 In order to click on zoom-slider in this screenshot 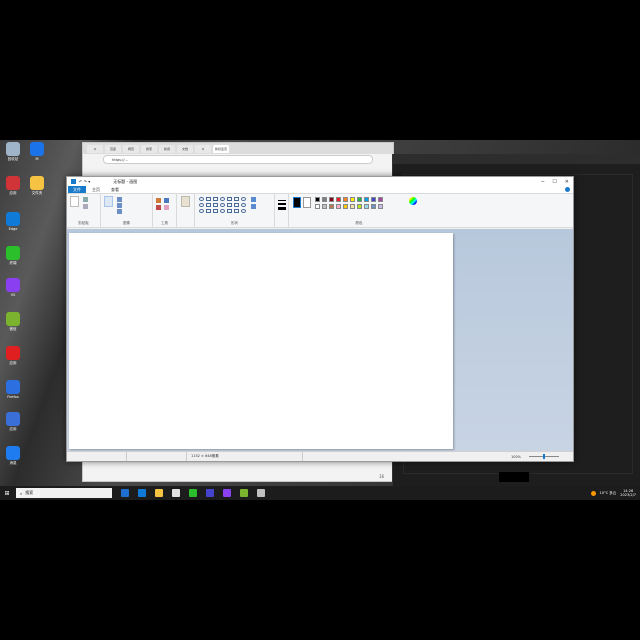, I will do `click(544, 456)`.